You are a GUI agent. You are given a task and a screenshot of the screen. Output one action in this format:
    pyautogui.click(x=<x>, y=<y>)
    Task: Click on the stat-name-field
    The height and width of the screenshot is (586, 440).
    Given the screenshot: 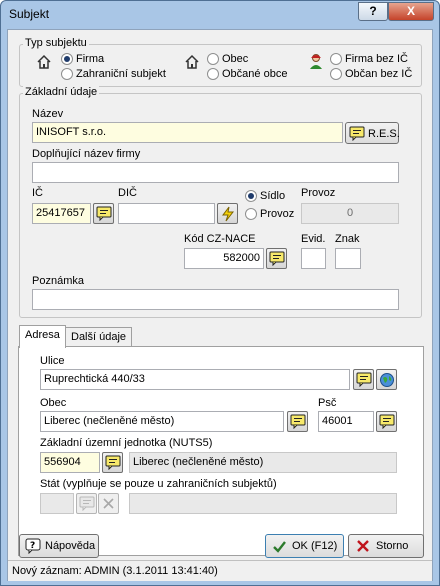 What is the action you would take?
    pyautogui.click(x=263, y=503)
    